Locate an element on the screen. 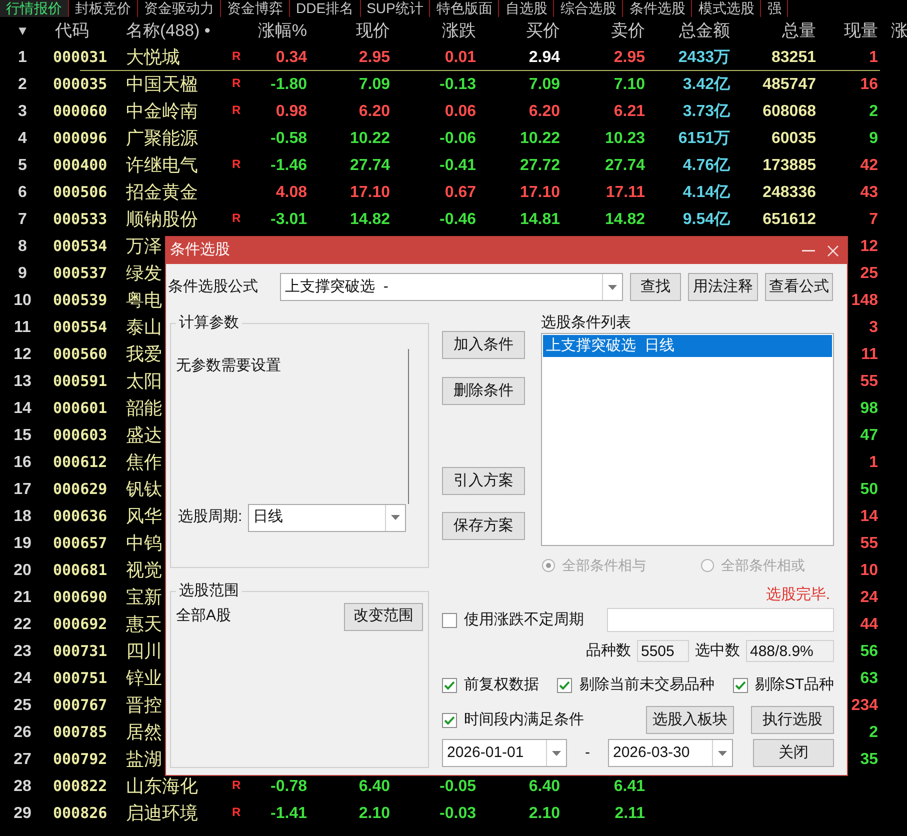  board-tab: 强 is located at coordinates (774, 8).